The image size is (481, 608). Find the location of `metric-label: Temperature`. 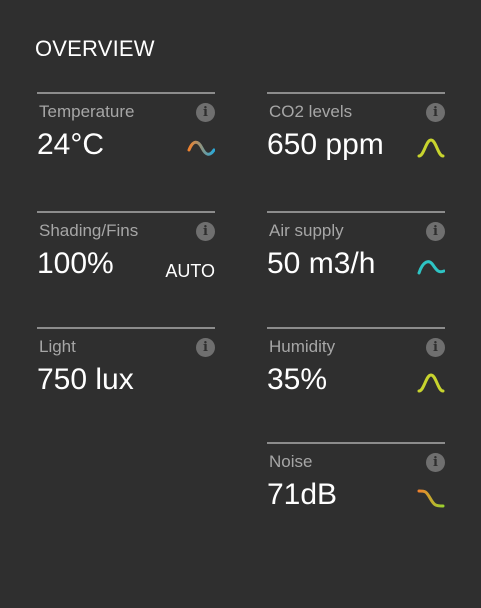

metric-label: Temperature is located at coordinates (87, 111).